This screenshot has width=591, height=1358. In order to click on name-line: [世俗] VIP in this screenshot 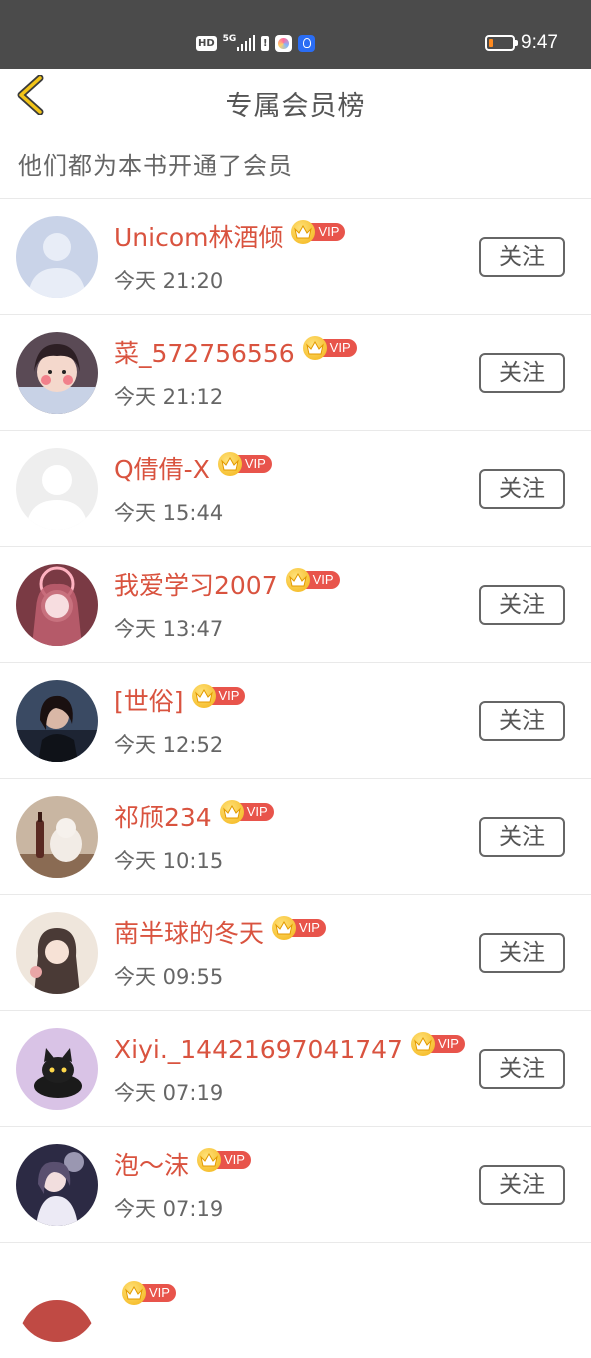, I will do `click(180, 702)`.